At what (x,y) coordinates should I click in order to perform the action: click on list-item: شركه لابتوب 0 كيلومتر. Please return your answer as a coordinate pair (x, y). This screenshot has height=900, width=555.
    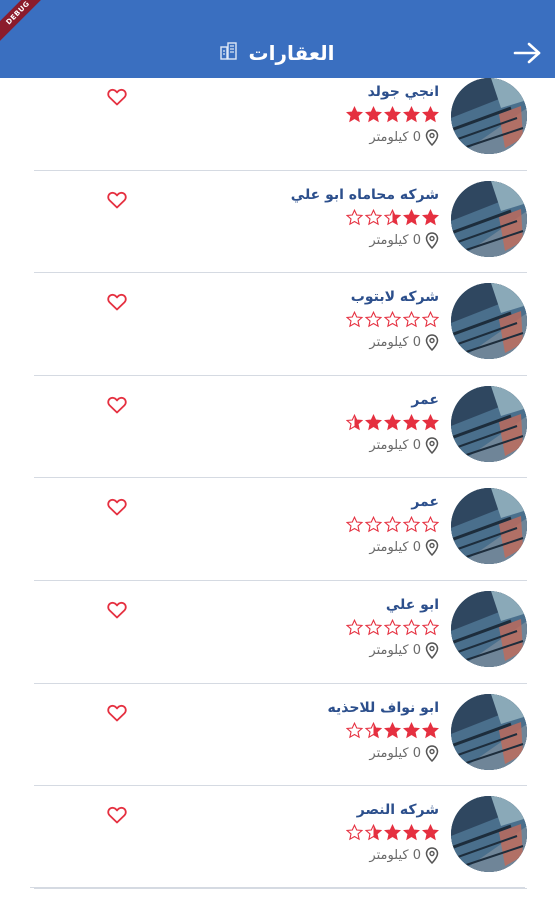
    Looking at the image, I should click on (280, 324).